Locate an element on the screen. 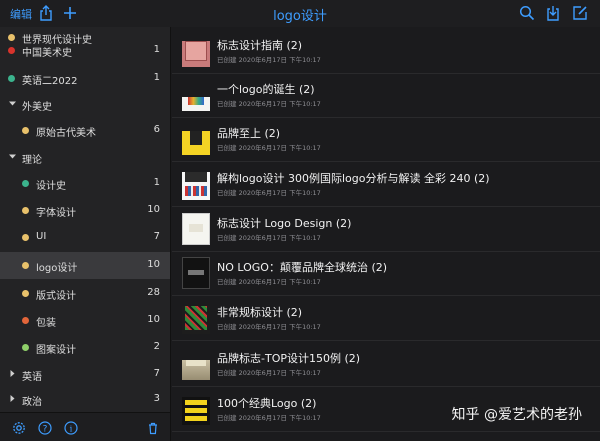 The image size is (600, 441). watermark: 知乎 @爱艺术的老孙 is located at coordinates (516, 415).